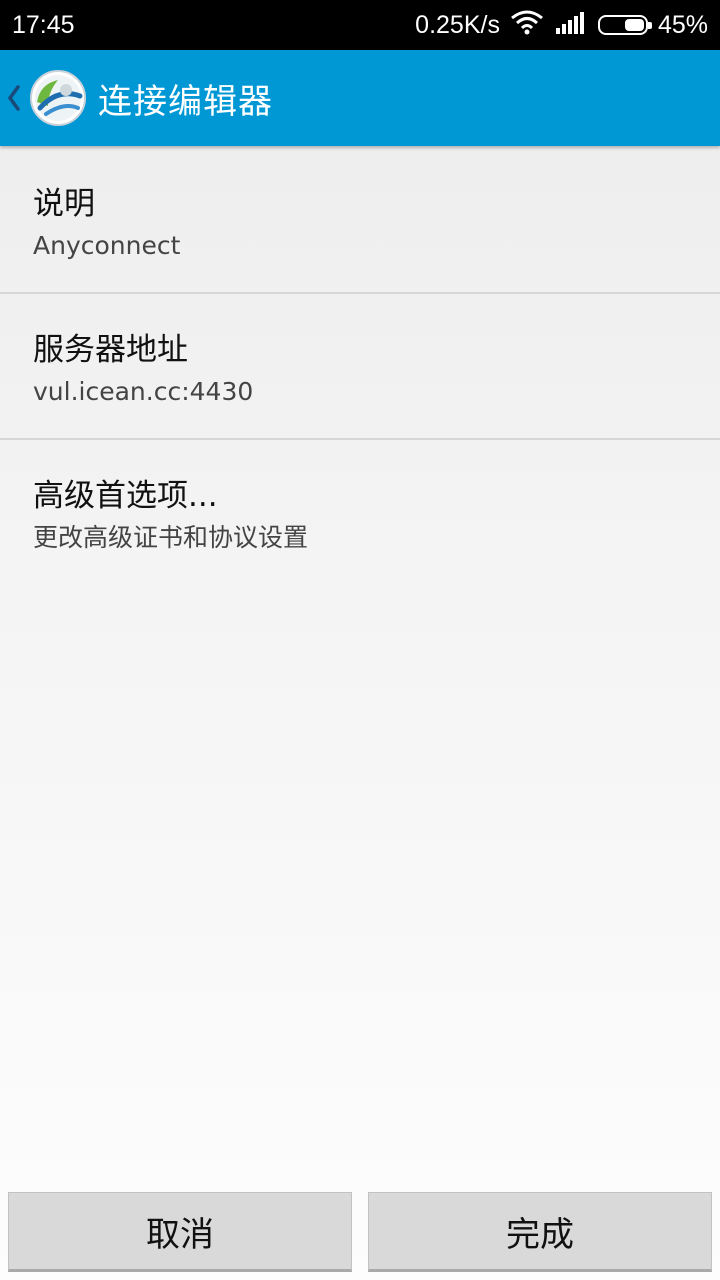 The width and height of the screenshot is (720, 1280). I want to click on app-bar: 连接编辑器, so click(360, 98).